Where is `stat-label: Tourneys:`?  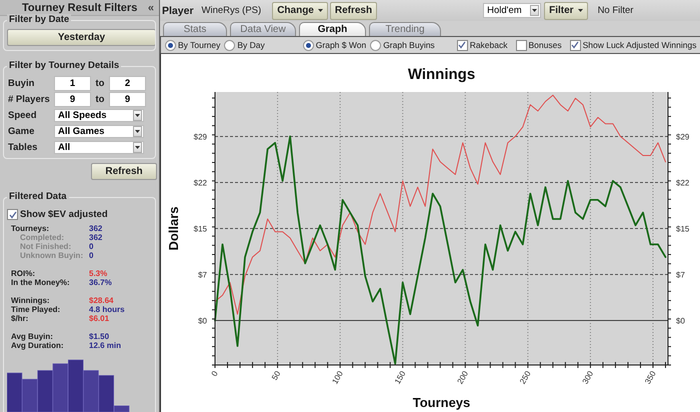
stat-label: Tourneys: is located at coordinates (30, 228).